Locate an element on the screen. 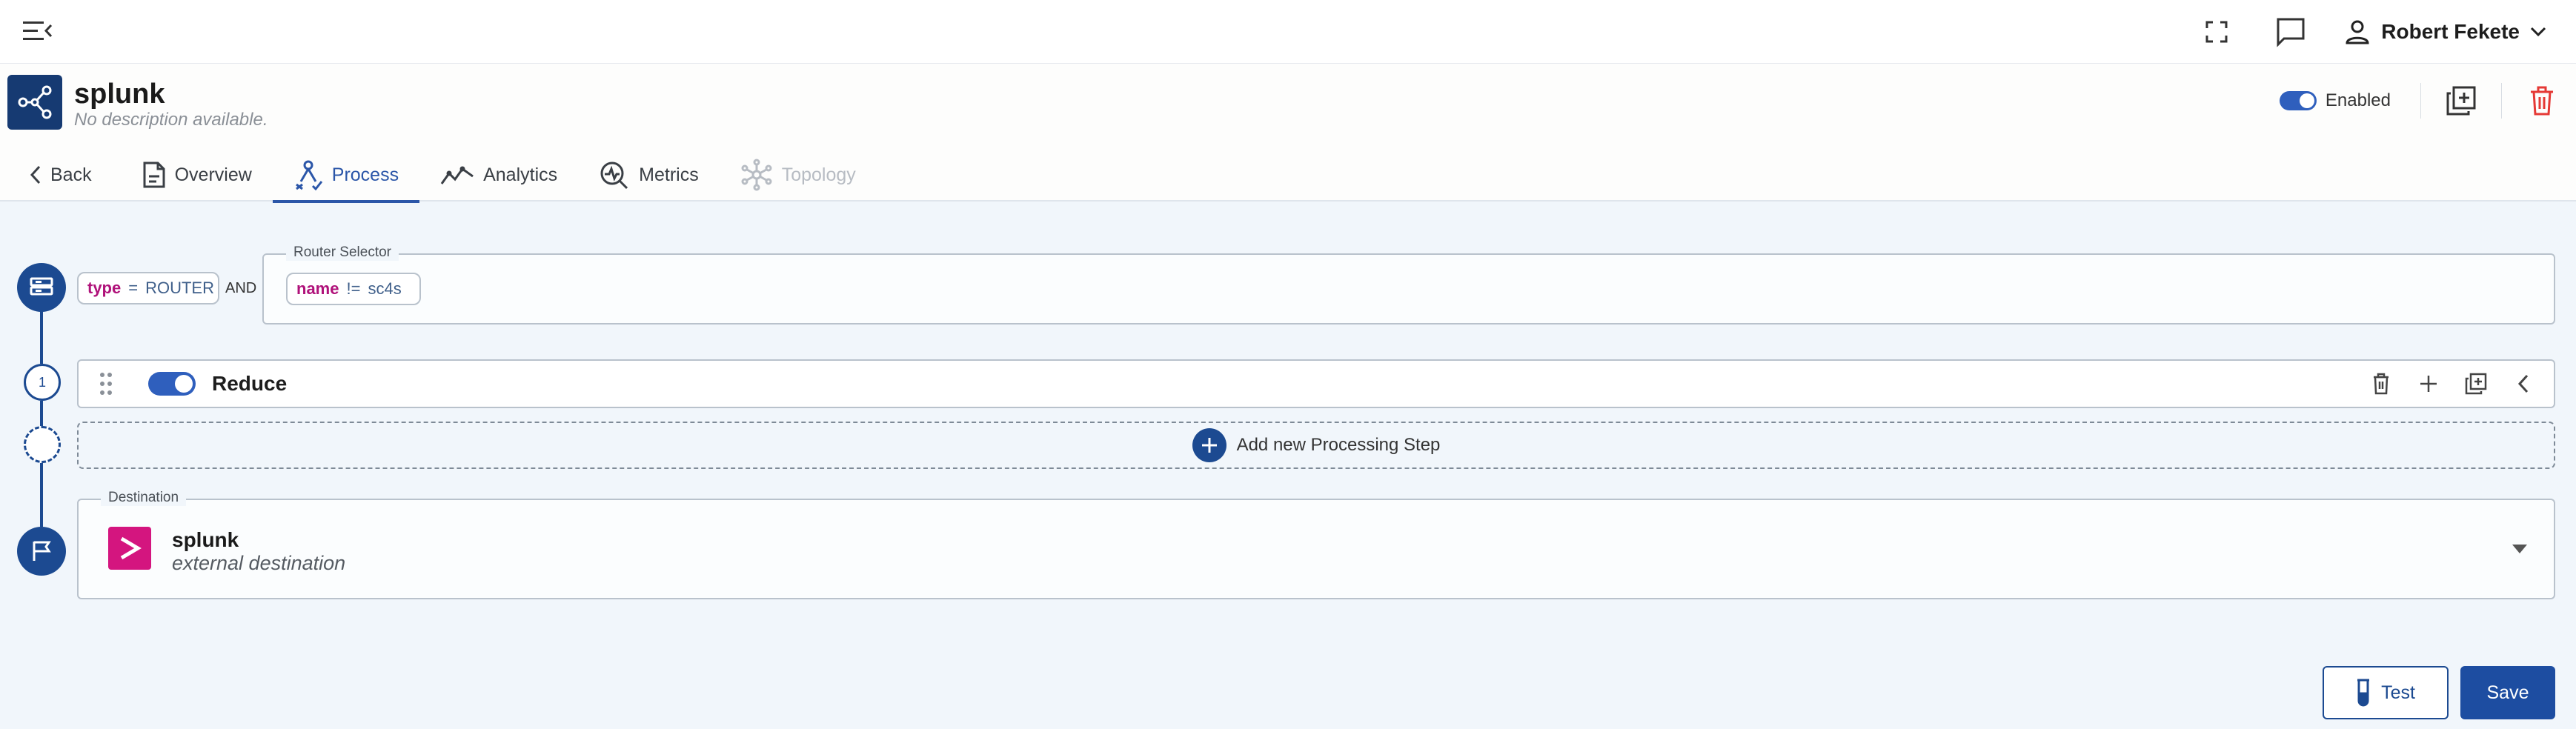 The image size is (2576, 729). router-selector: Router Selector name != sc4s is located at coordinates (1408, 284).